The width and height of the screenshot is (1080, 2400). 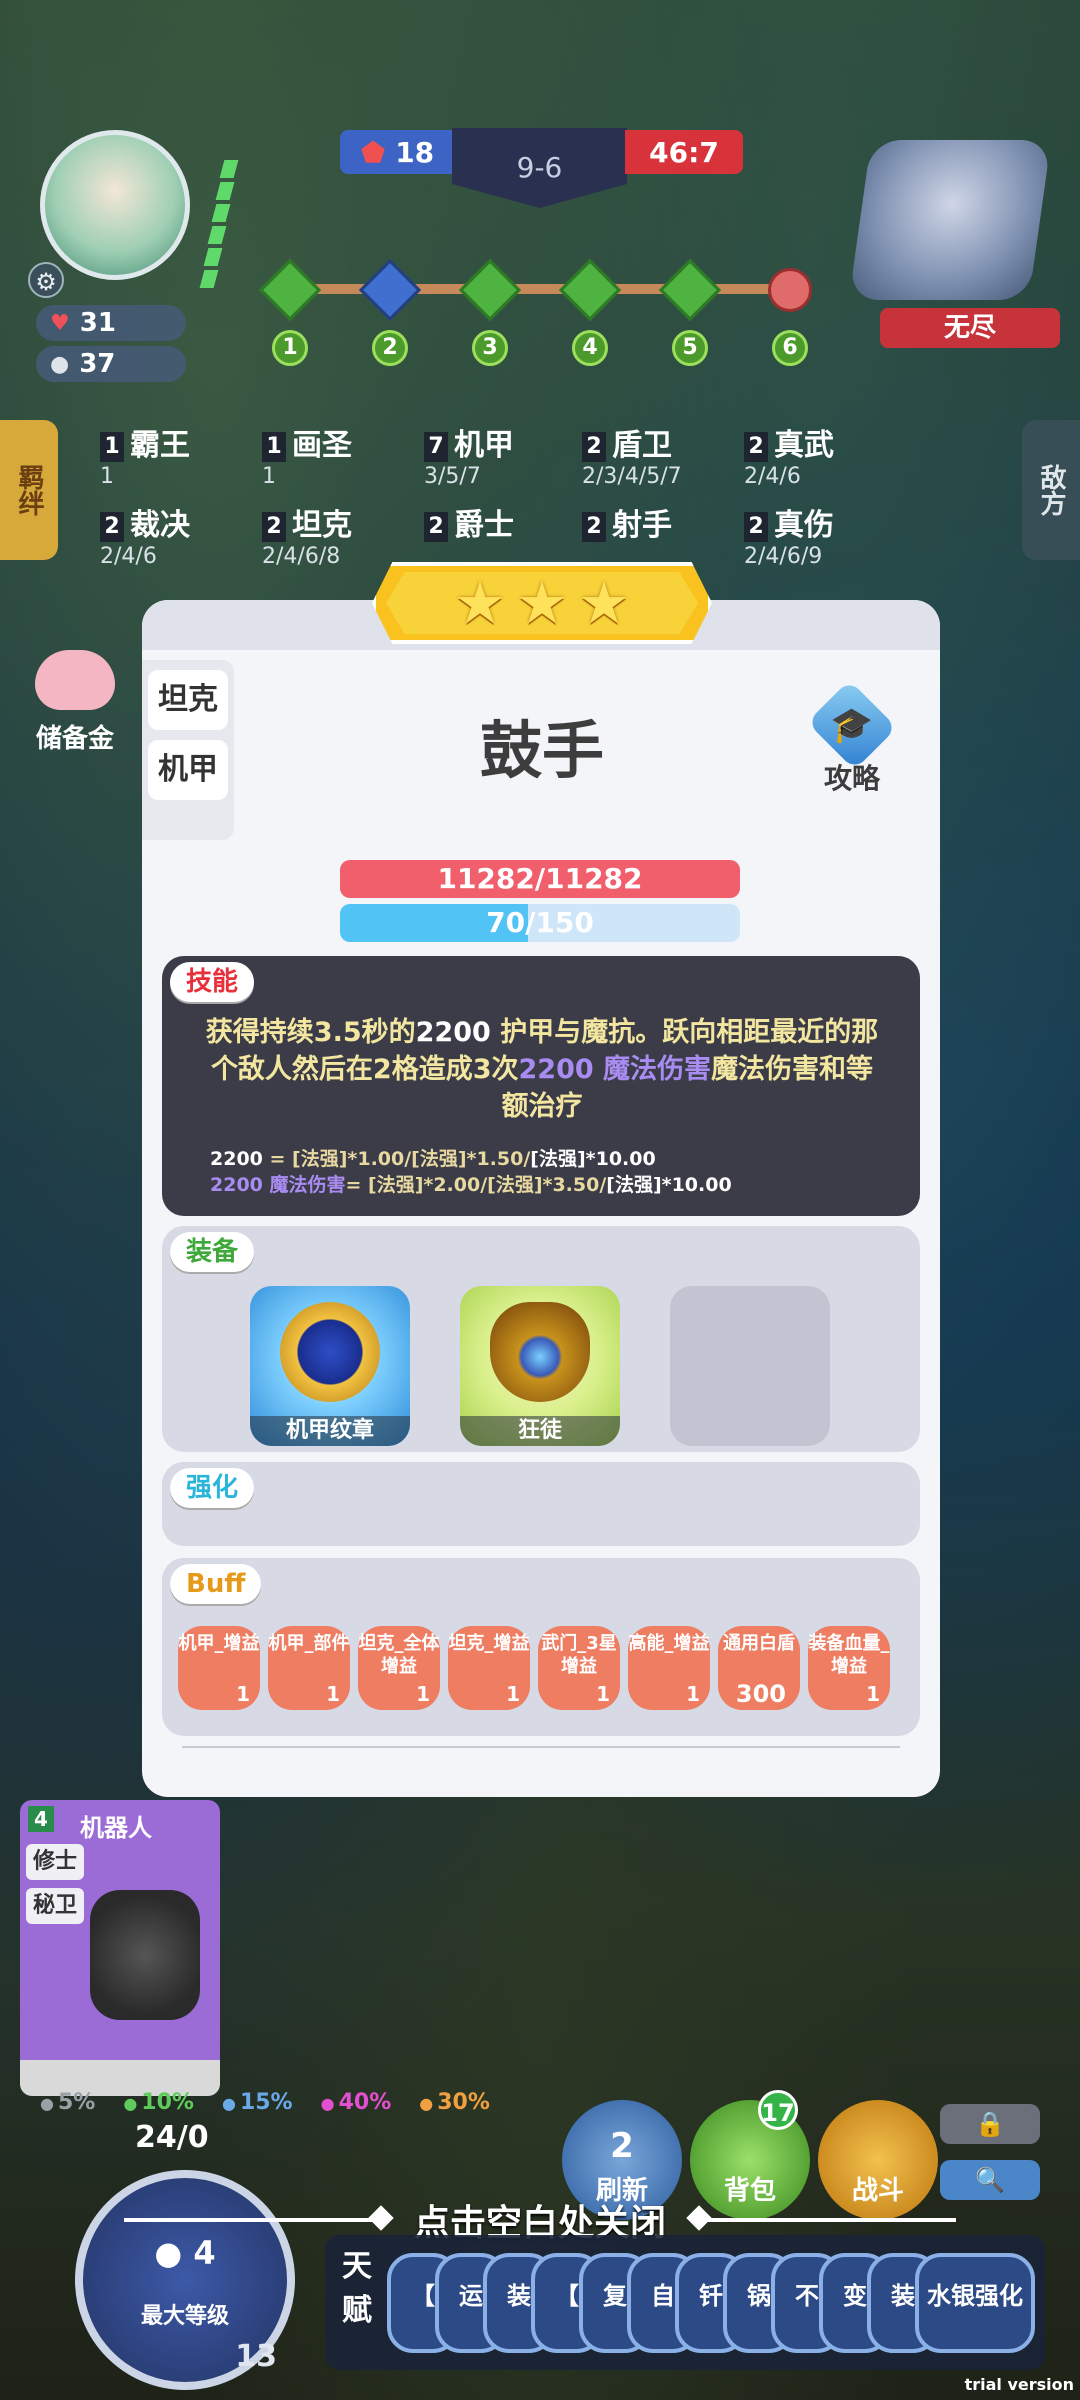 What do you see at coordinates (216, 1584) in the screenshot?
I see `buff-tag: Buff` at bounding box center [216, 1584].